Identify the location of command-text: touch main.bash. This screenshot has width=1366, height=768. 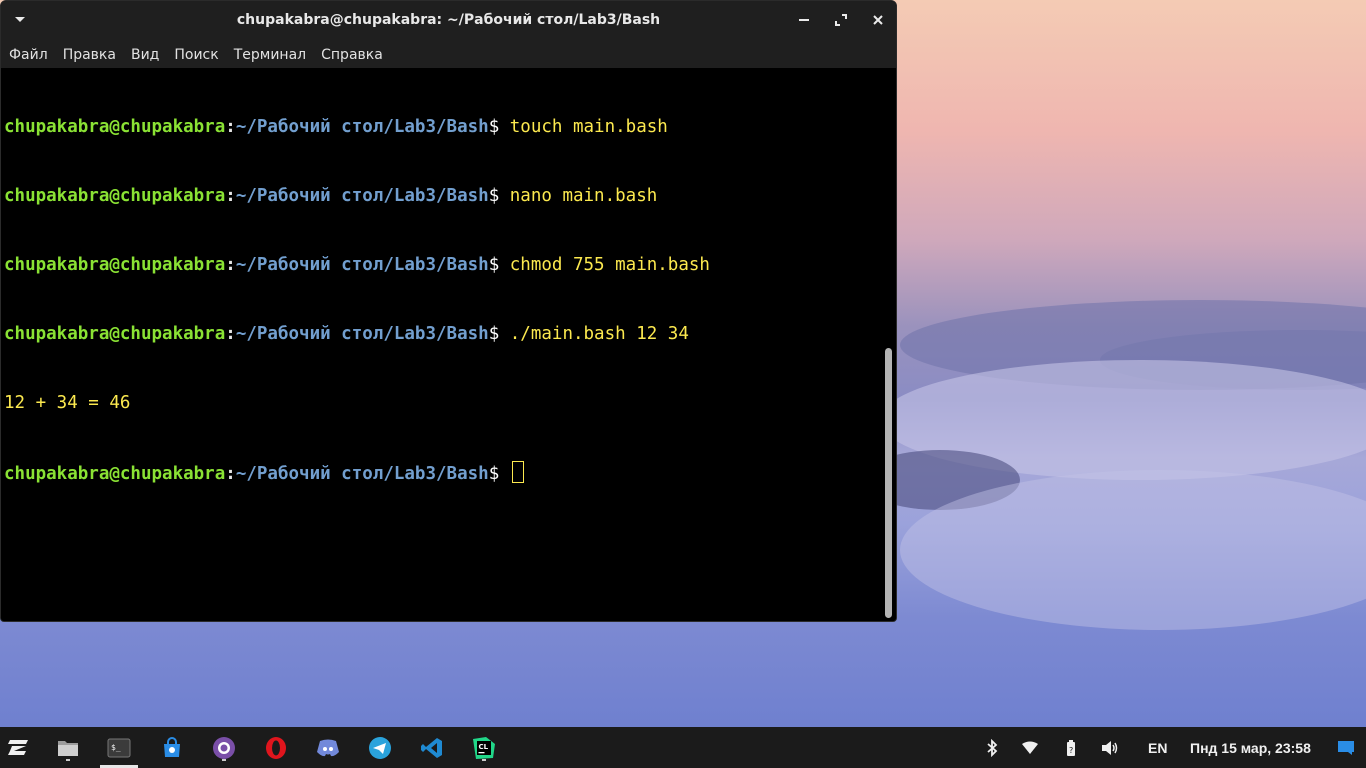
(583, 127).